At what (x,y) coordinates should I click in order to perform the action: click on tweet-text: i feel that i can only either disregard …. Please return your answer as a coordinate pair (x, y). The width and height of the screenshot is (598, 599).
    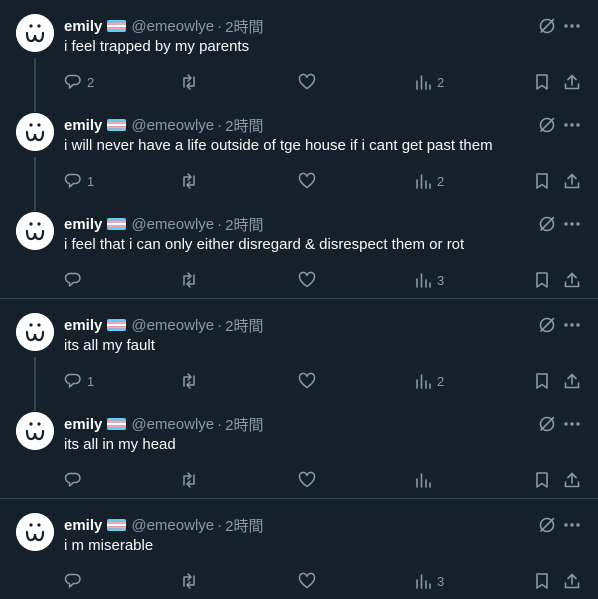
    Looking at the image, I should click on (264, 244).